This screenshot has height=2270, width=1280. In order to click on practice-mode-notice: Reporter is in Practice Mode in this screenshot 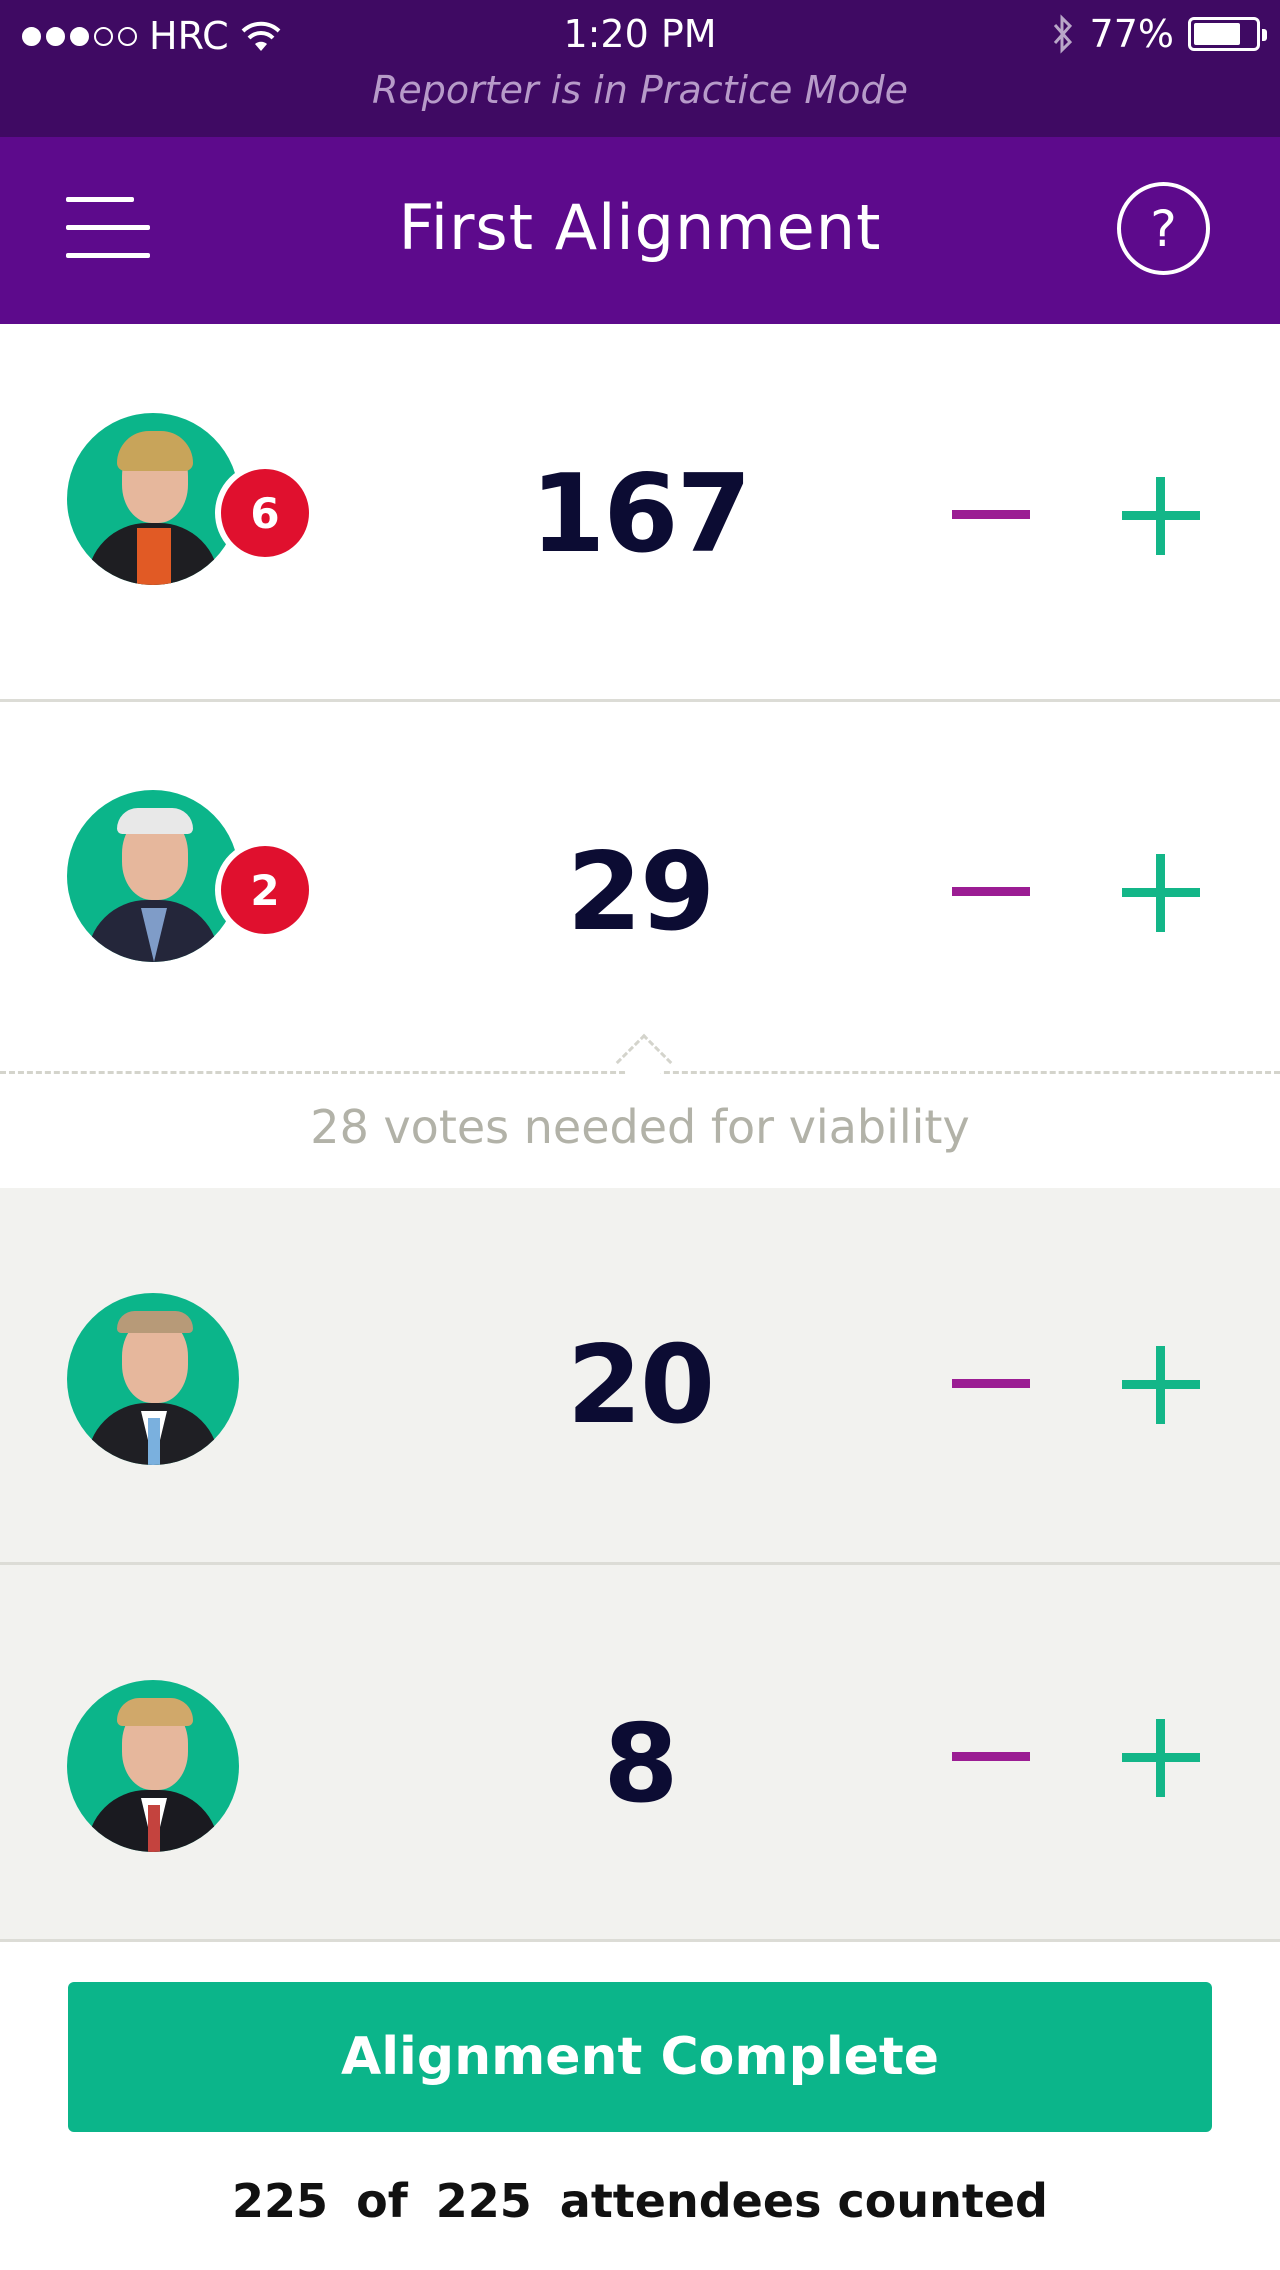, I will do `click(640, 90)`.